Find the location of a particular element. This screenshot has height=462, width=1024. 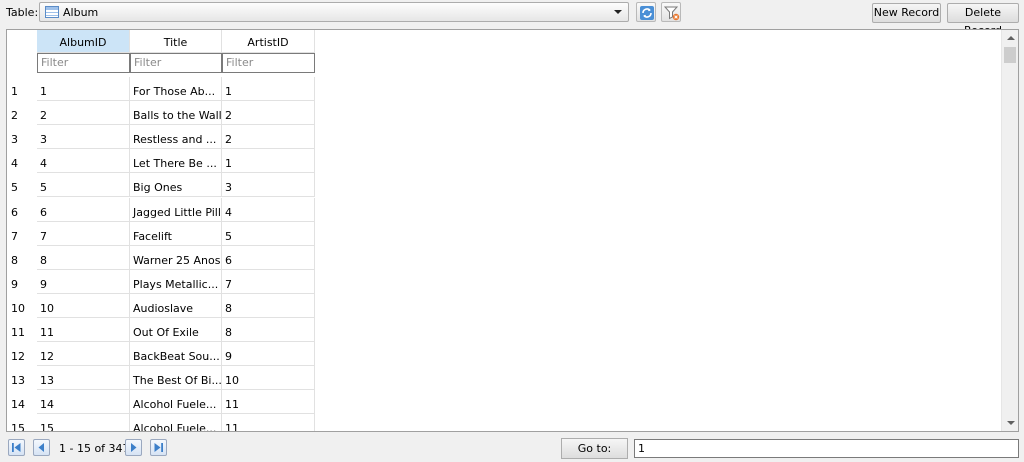

row-number: 6 is located at coordinates (22, 213).